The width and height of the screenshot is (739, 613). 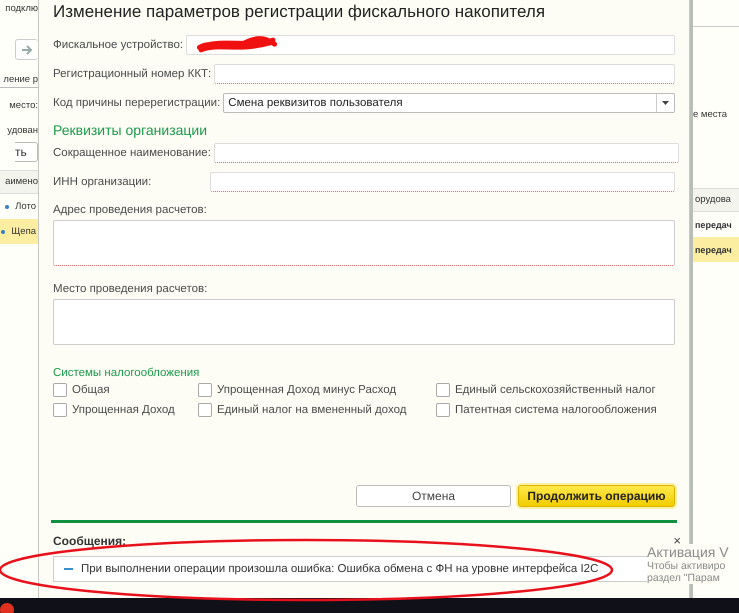 I want to click on activation-notice: Активация V, so click(x=688, y=552).